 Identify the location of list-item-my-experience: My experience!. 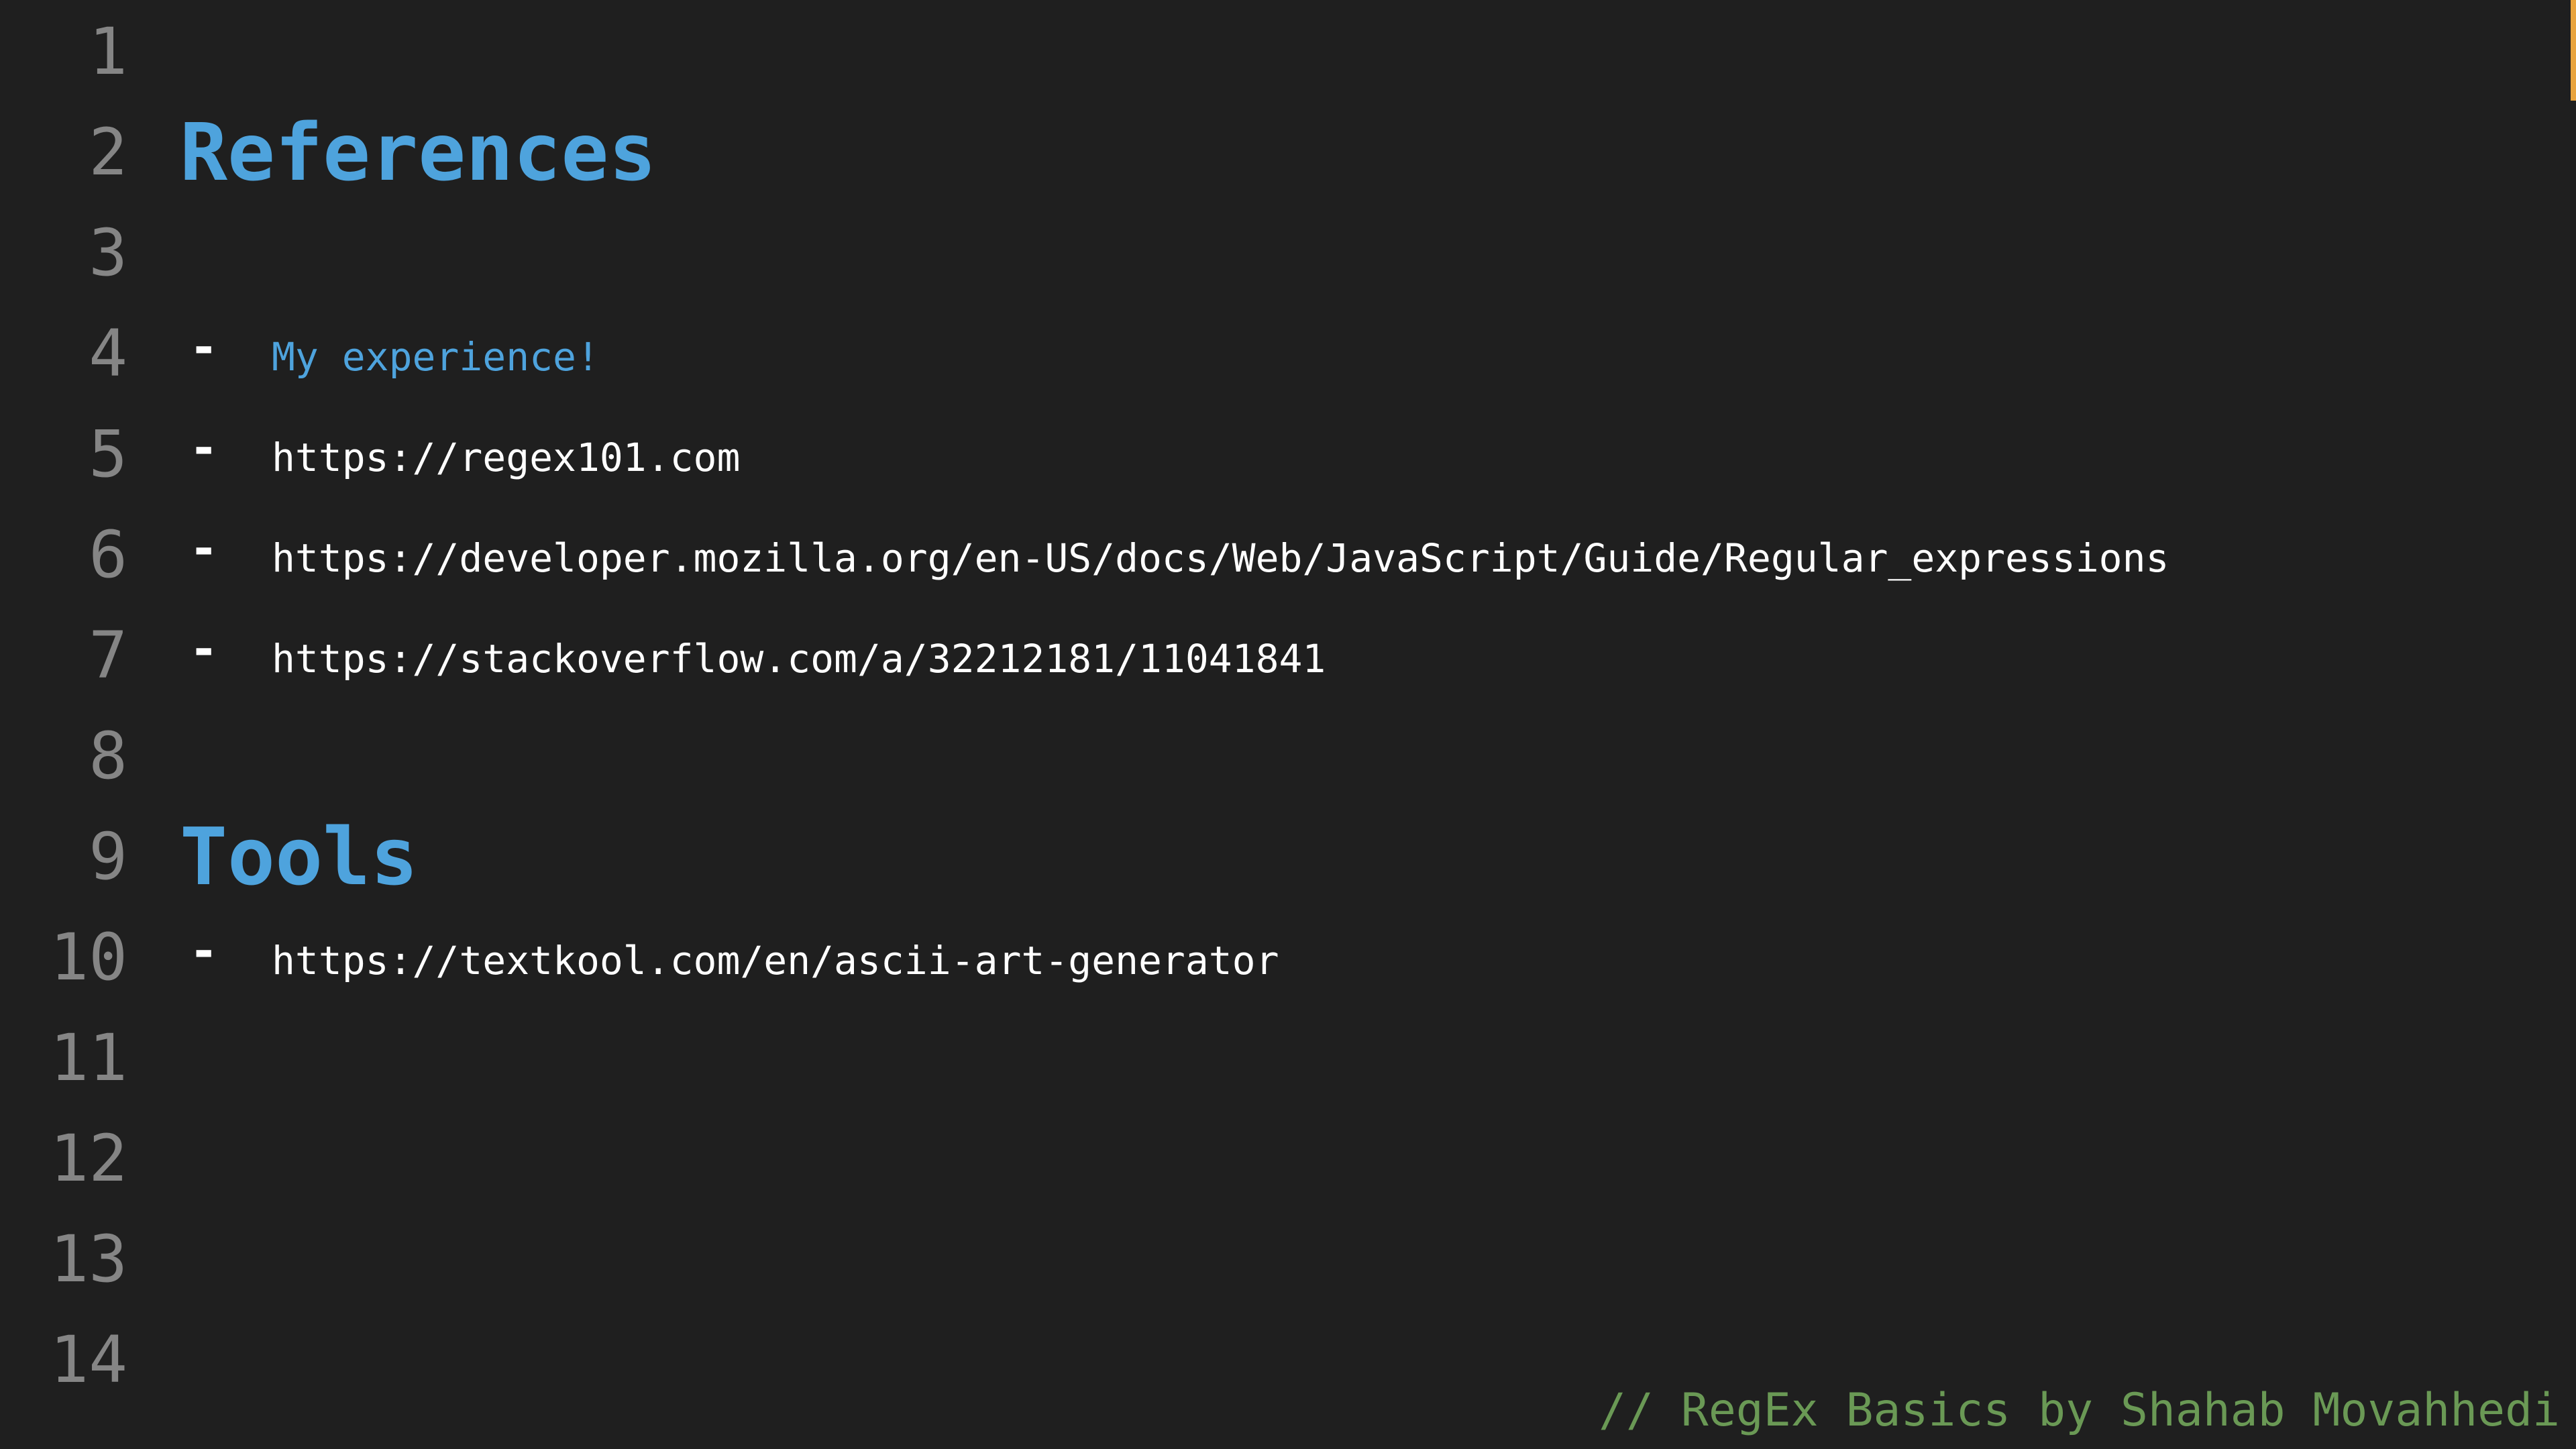
(436, 357).